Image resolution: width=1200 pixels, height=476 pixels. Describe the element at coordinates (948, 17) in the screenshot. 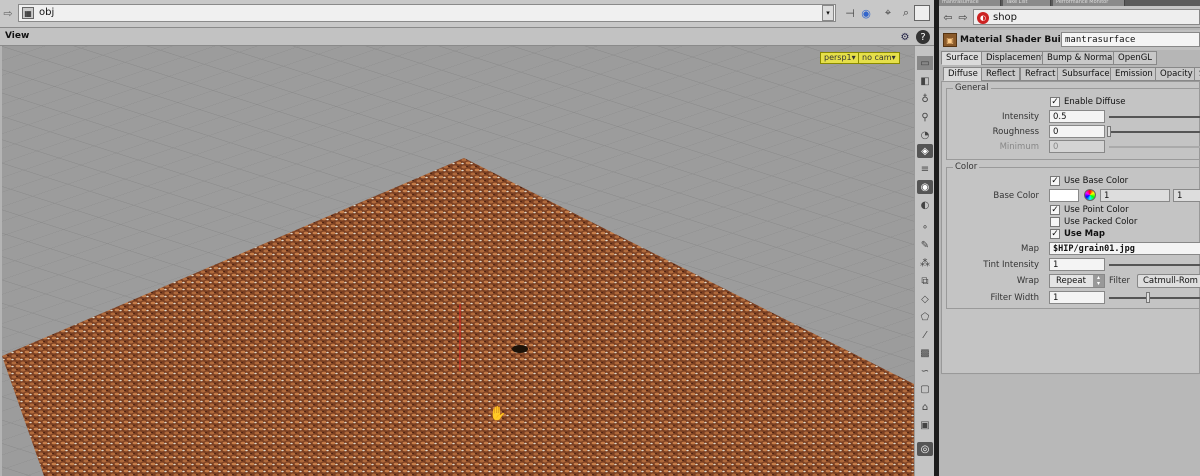

I see `back-arrow-icon: ⇦` at that location.